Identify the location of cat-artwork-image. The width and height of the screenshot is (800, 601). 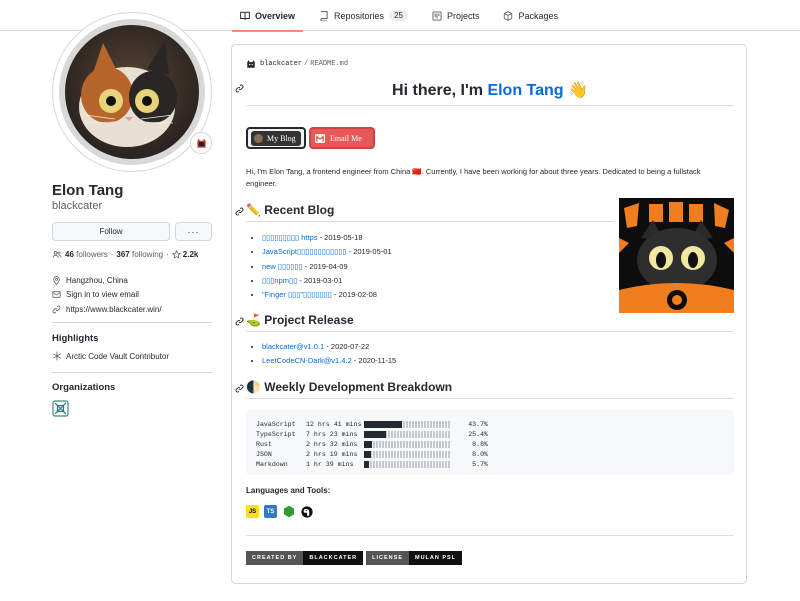
(676, 255).